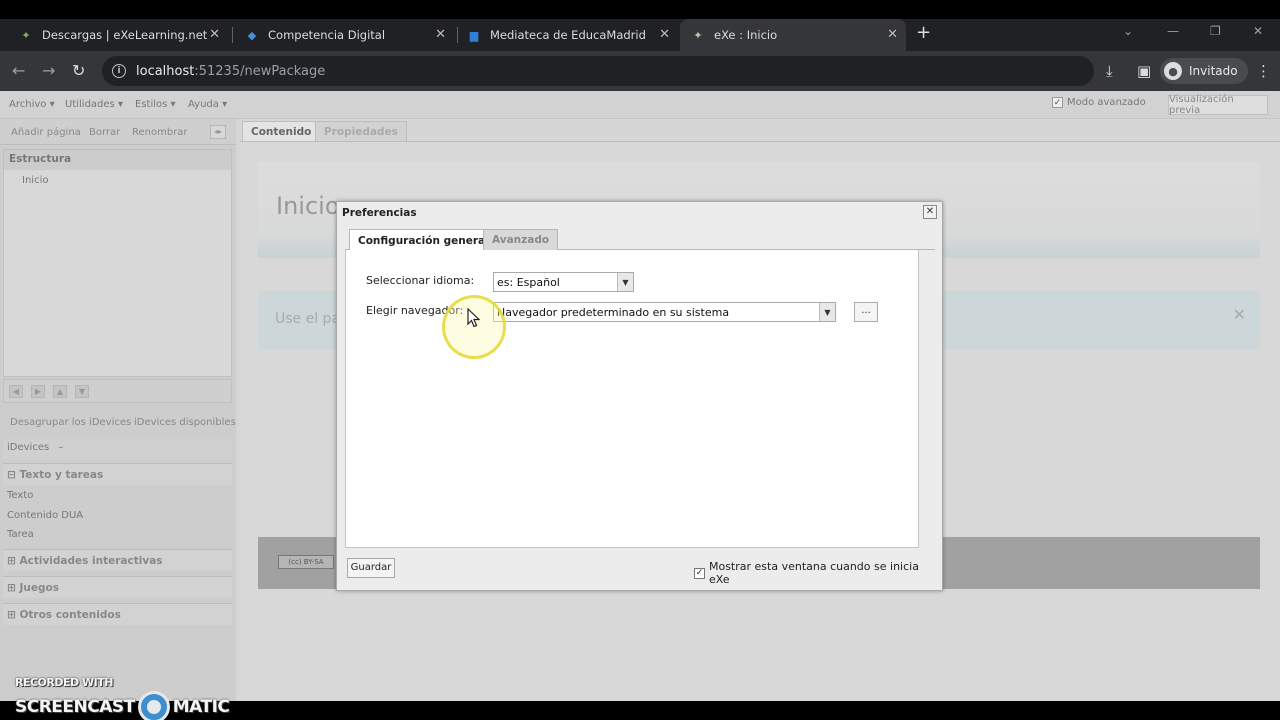 This screenshot has height=720, width=1280. Describe the element at coordinates (117, 587) in the screenshot. I see `category-juegos: ⊞ Juegos` at that location.